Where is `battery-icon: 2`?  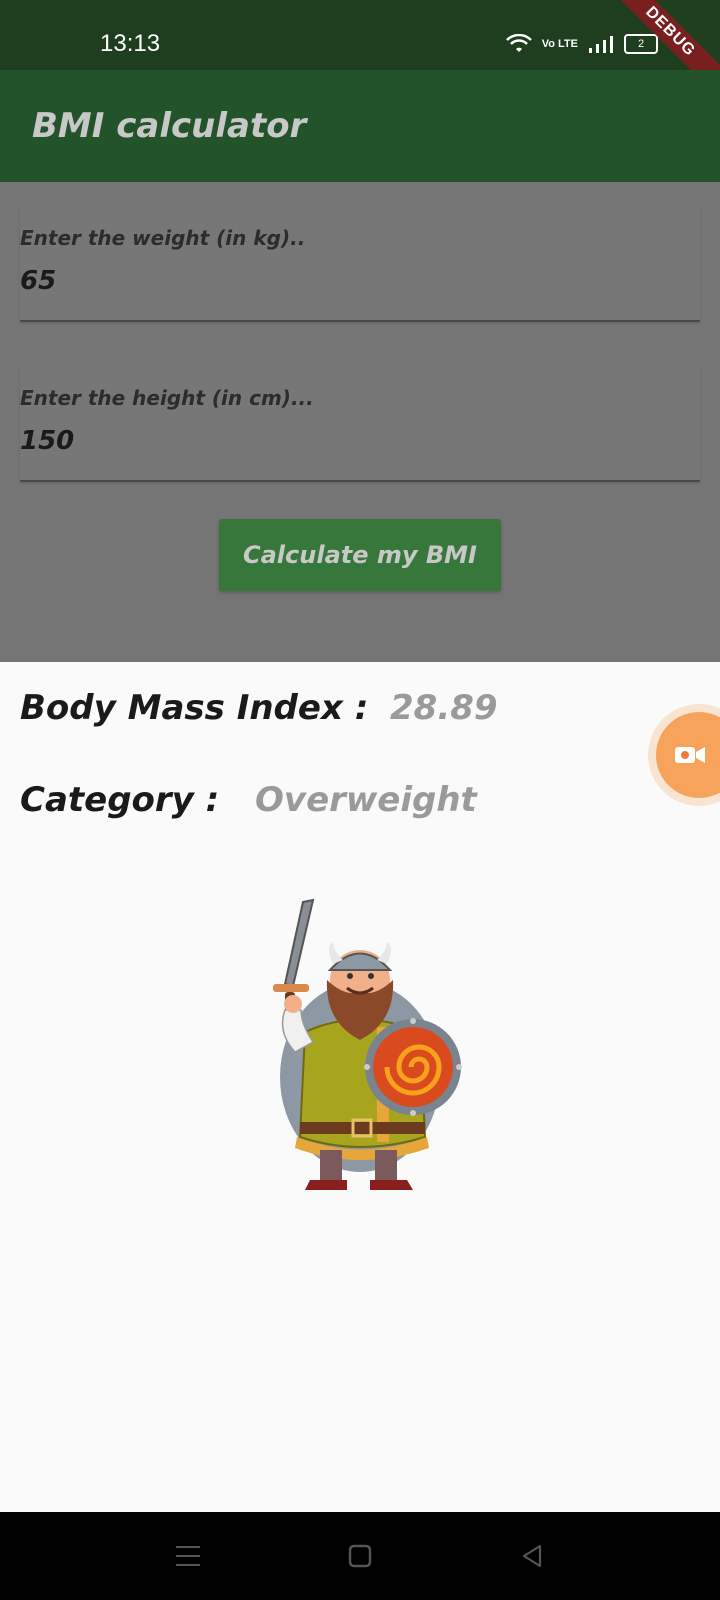 battery-icon: 2 is located at coordinates (641, 44).